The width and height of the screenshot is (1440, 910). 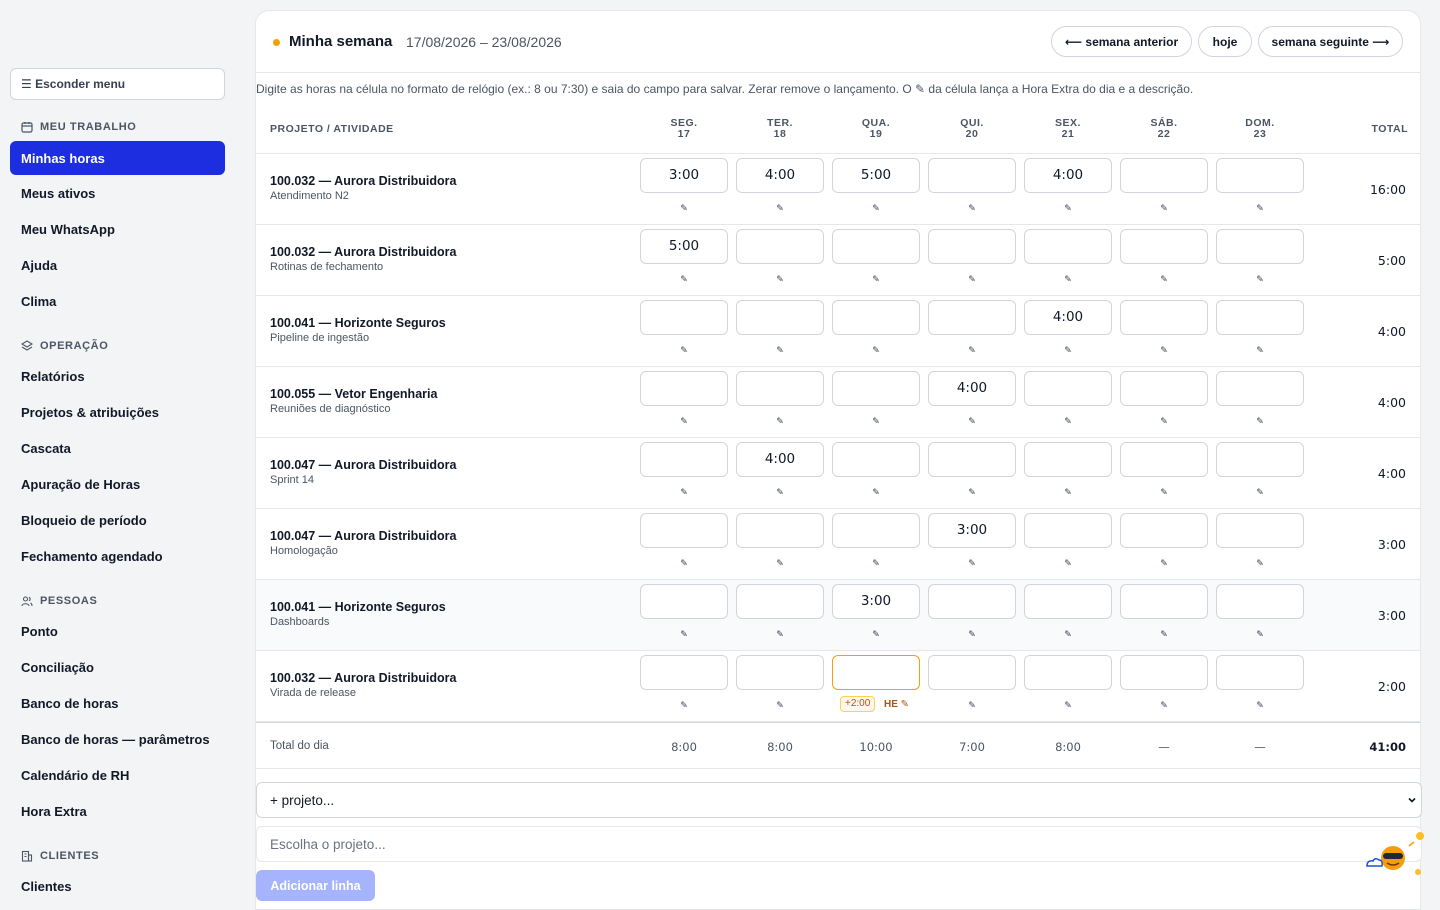 What do you see at coordinates (117, 84) in the screenshot?
I see `hide-menu-button: ☰ Esconder menu` at bounding box center [117, 84].